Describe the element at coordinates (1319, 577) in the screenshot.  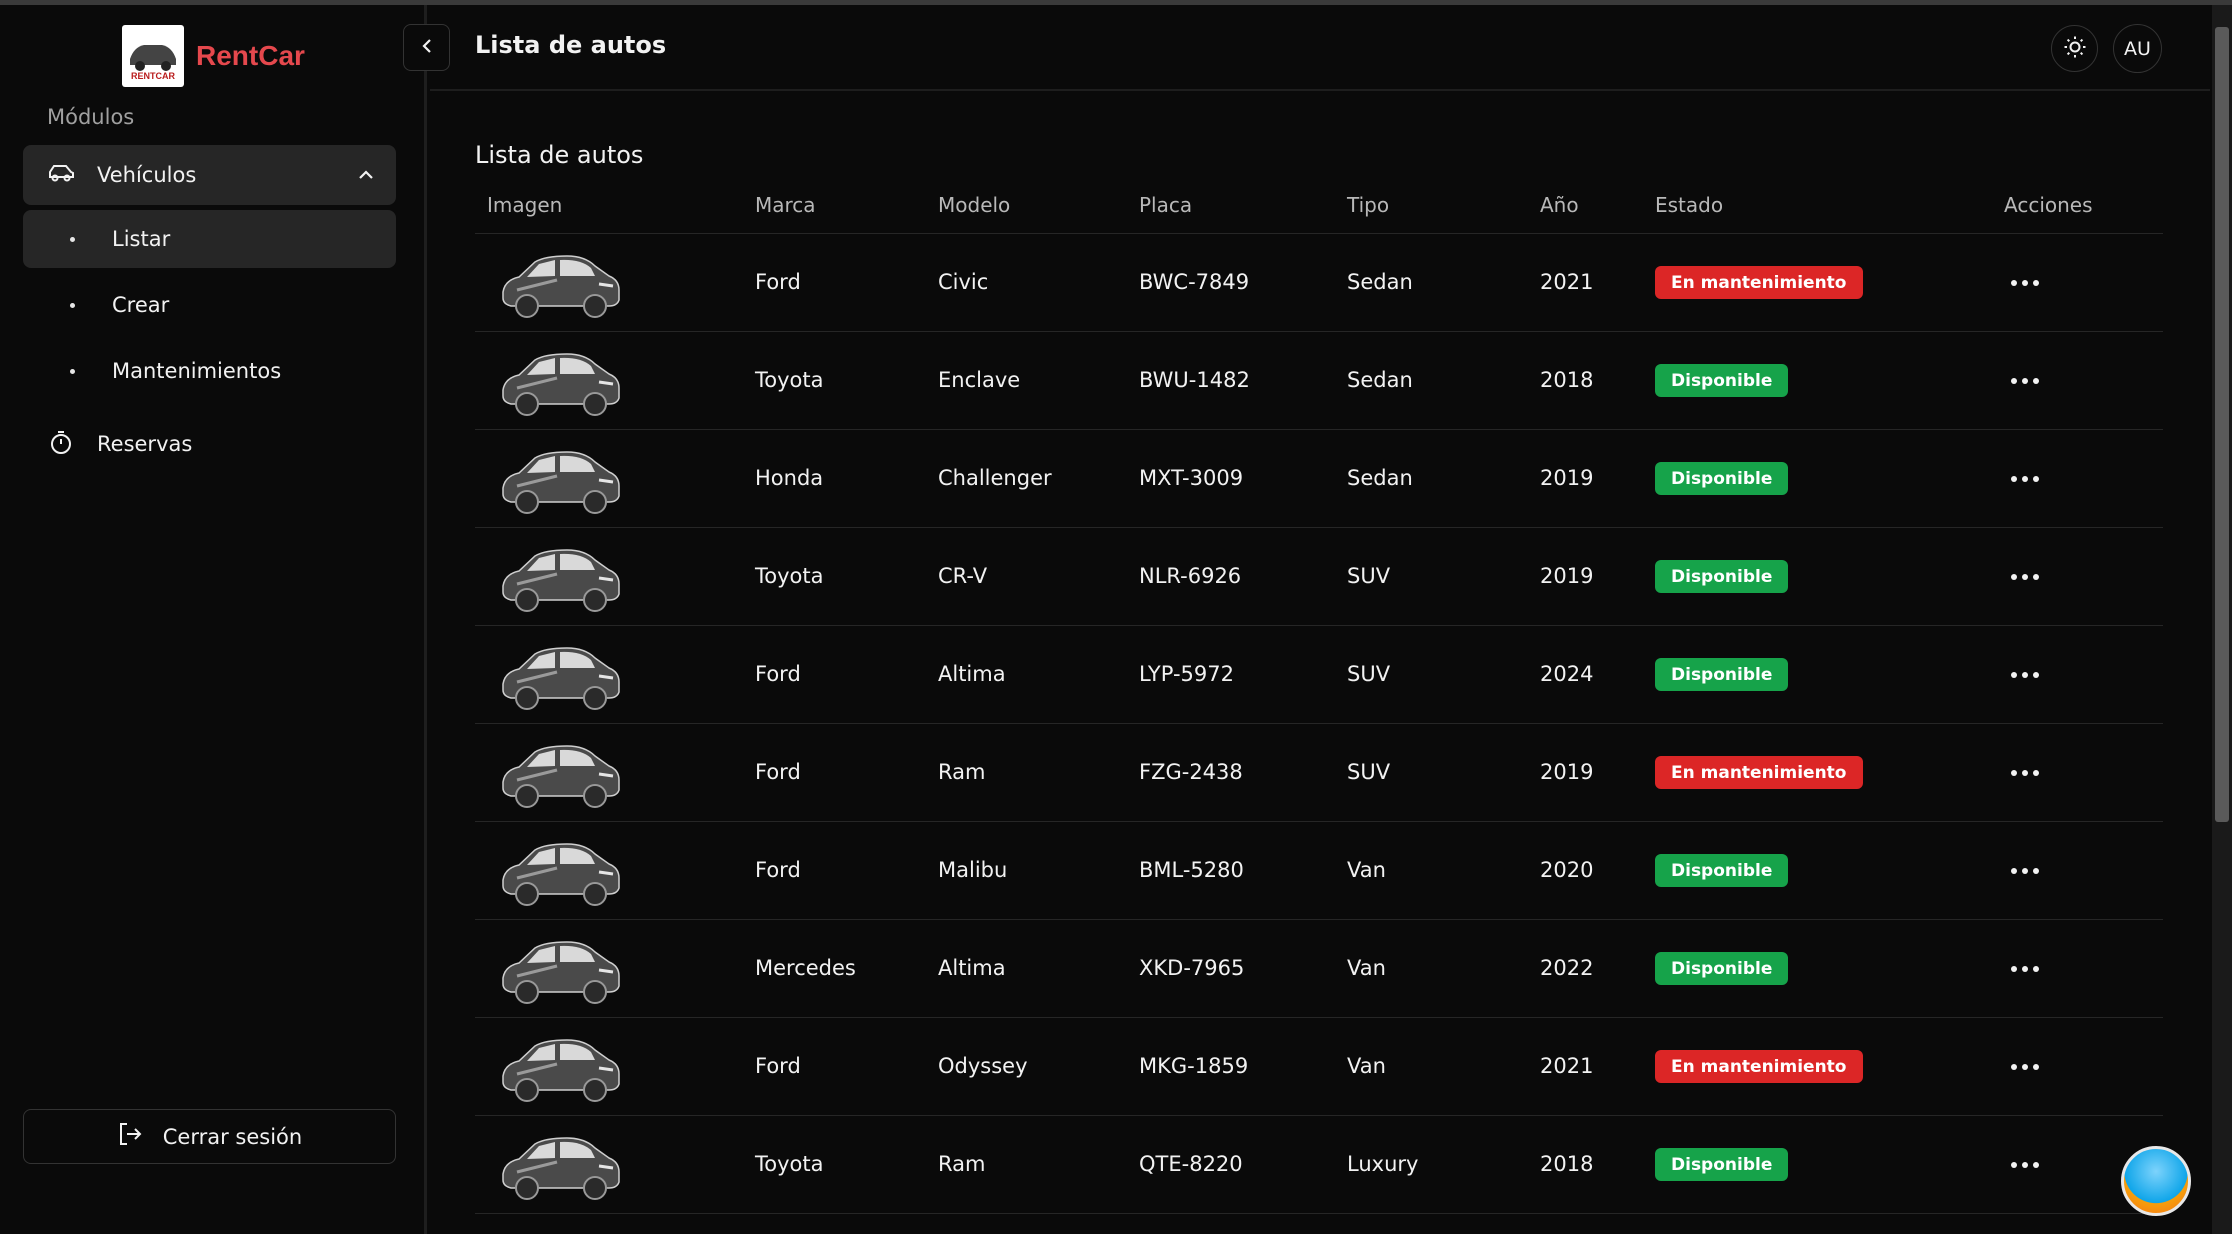
I see `table-row: Toyota CR-V NLR-6926 SUV 2019 Disponible` at that location.